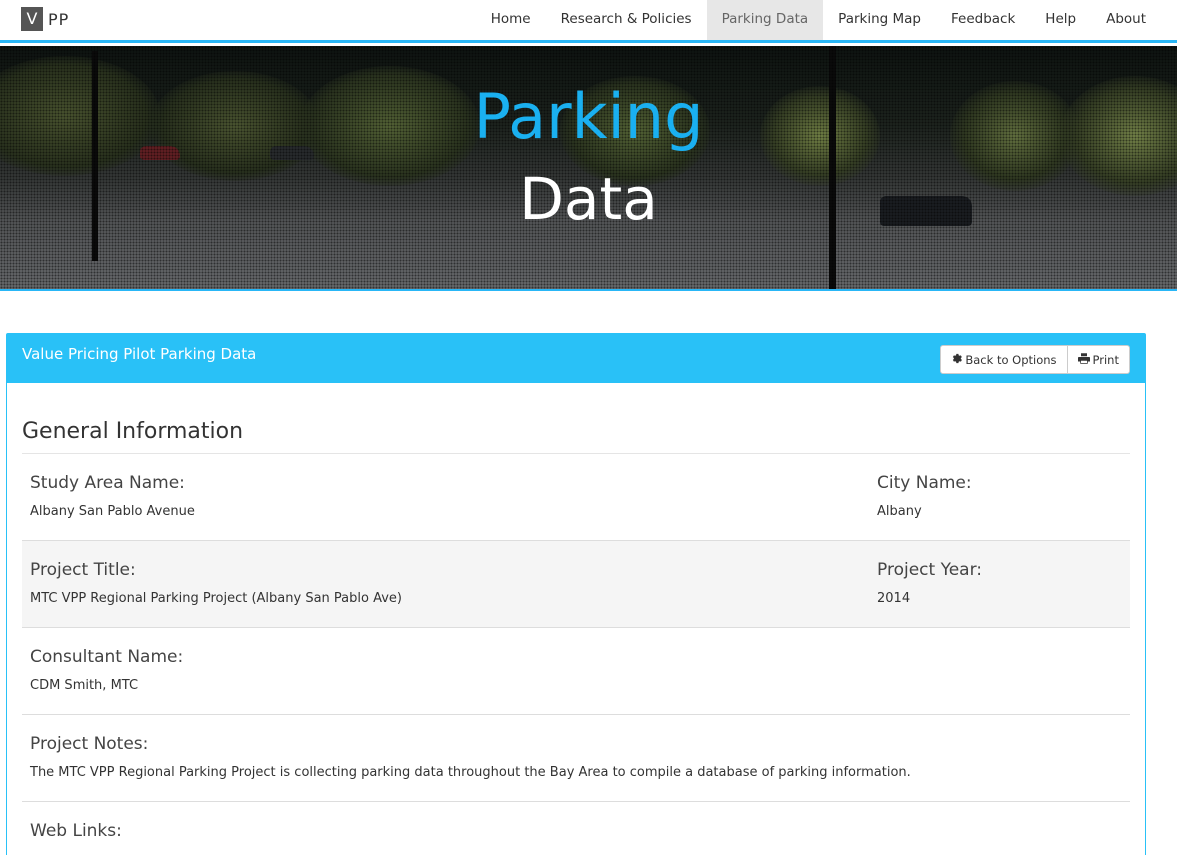 This screenshot has height=855, width=1177. I want to click on brand-box-letter: V, so click(32, 19).